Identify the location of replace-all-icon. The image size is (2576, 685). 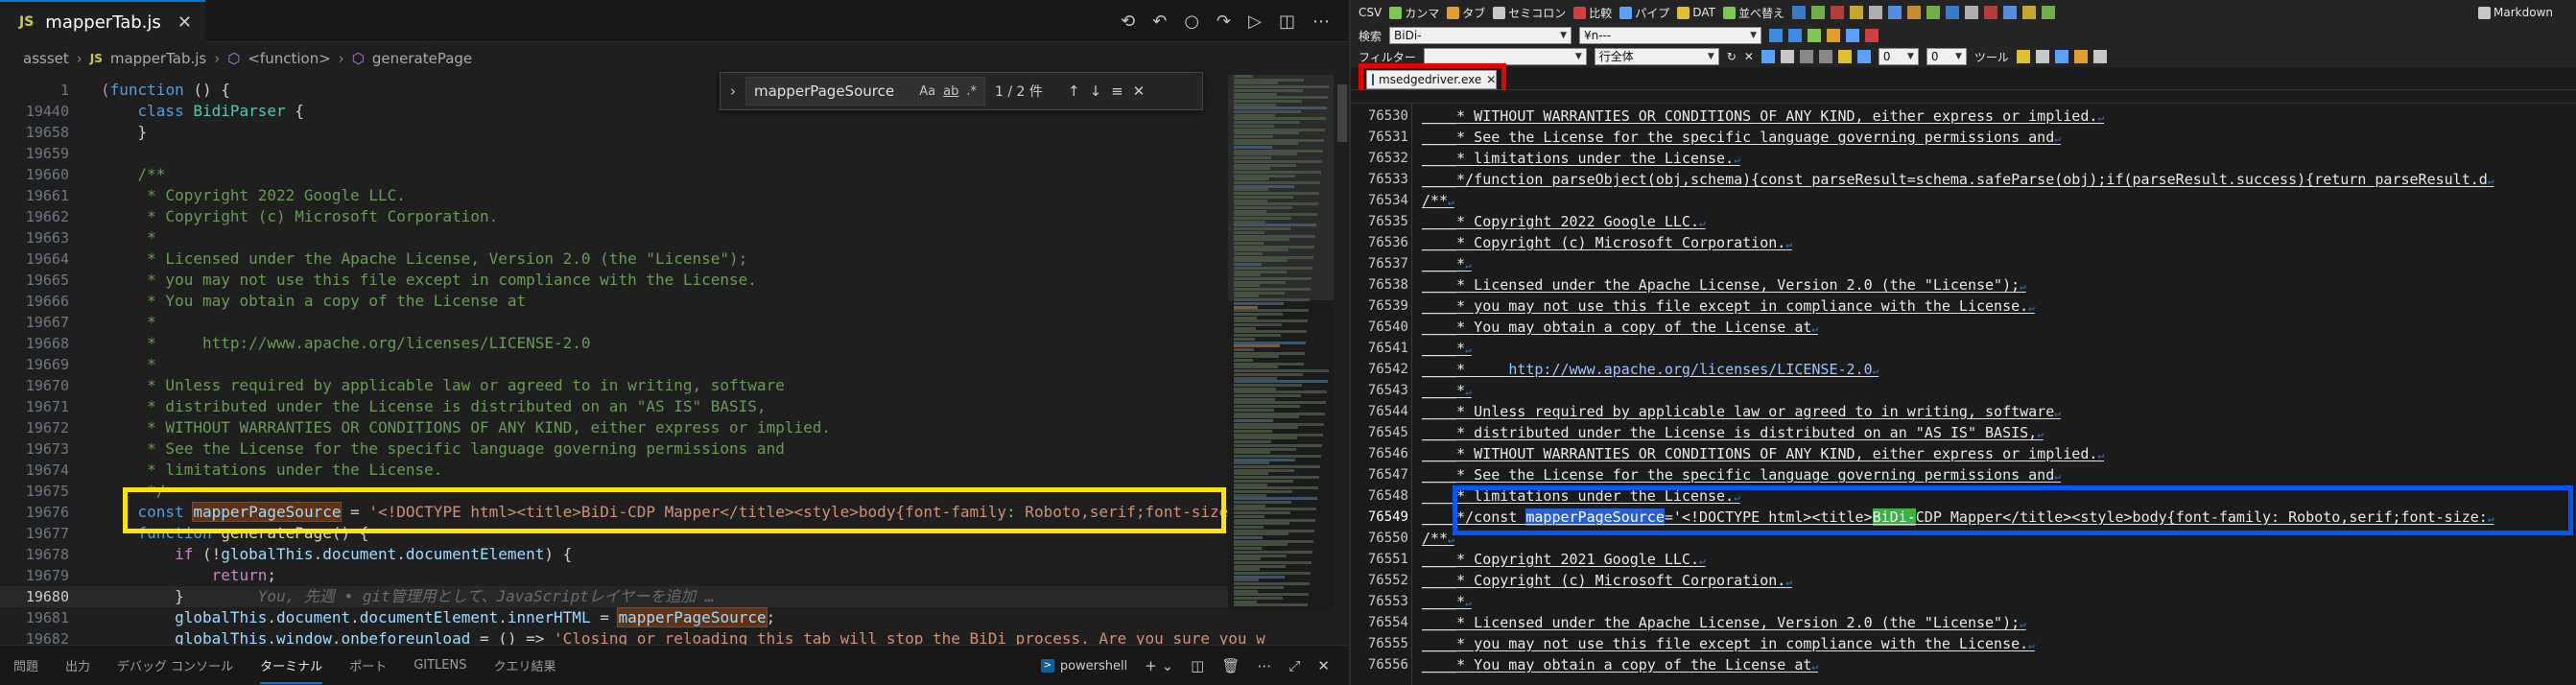
(1872, 35).